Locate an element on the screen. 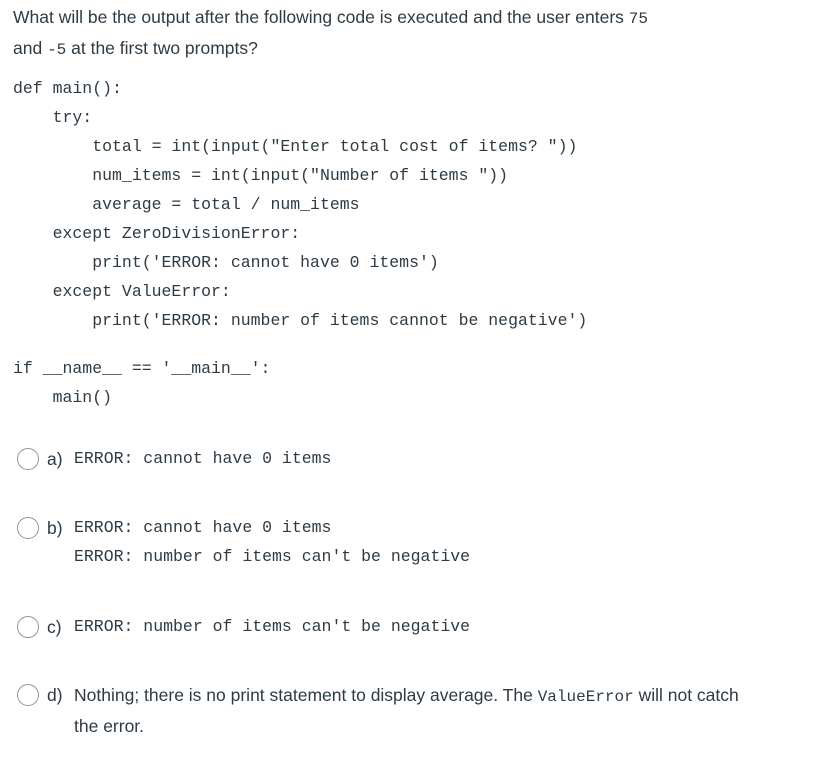 This screenshot has height=757, width=819. input-value-2: -5 is located at coordinates (57, 50).